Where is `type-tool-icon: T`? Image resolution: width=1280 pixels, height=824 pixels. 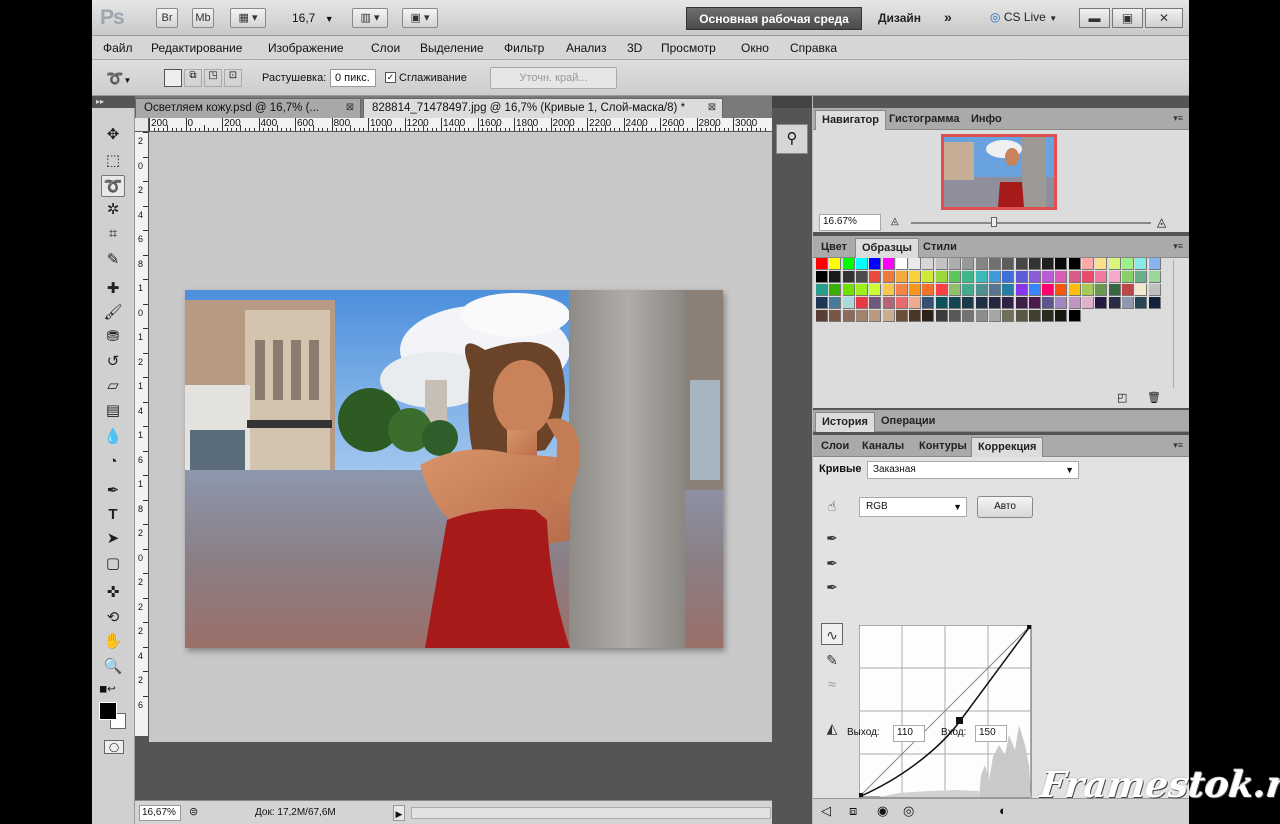
type-tool-icon: T is located at coordinates (113, 515).